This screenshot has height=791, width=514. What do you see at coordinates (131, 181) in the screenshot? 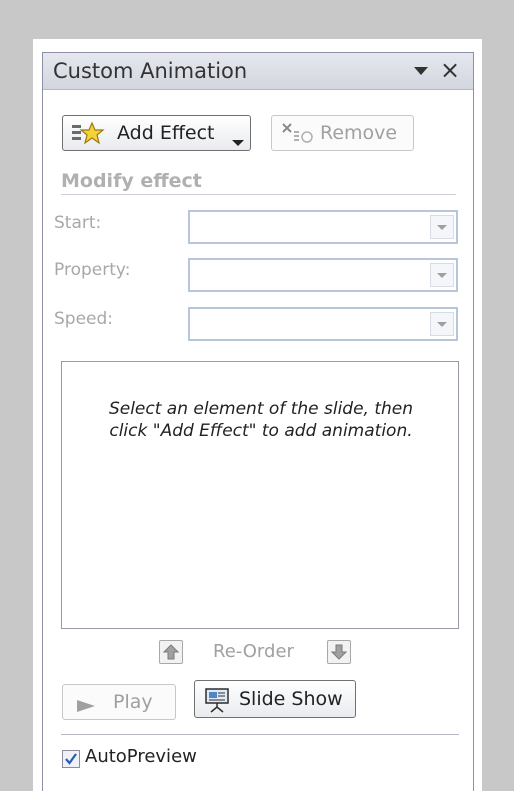
I see `modify-effect-heading: Modify effect` at bounding box center [131, 181].